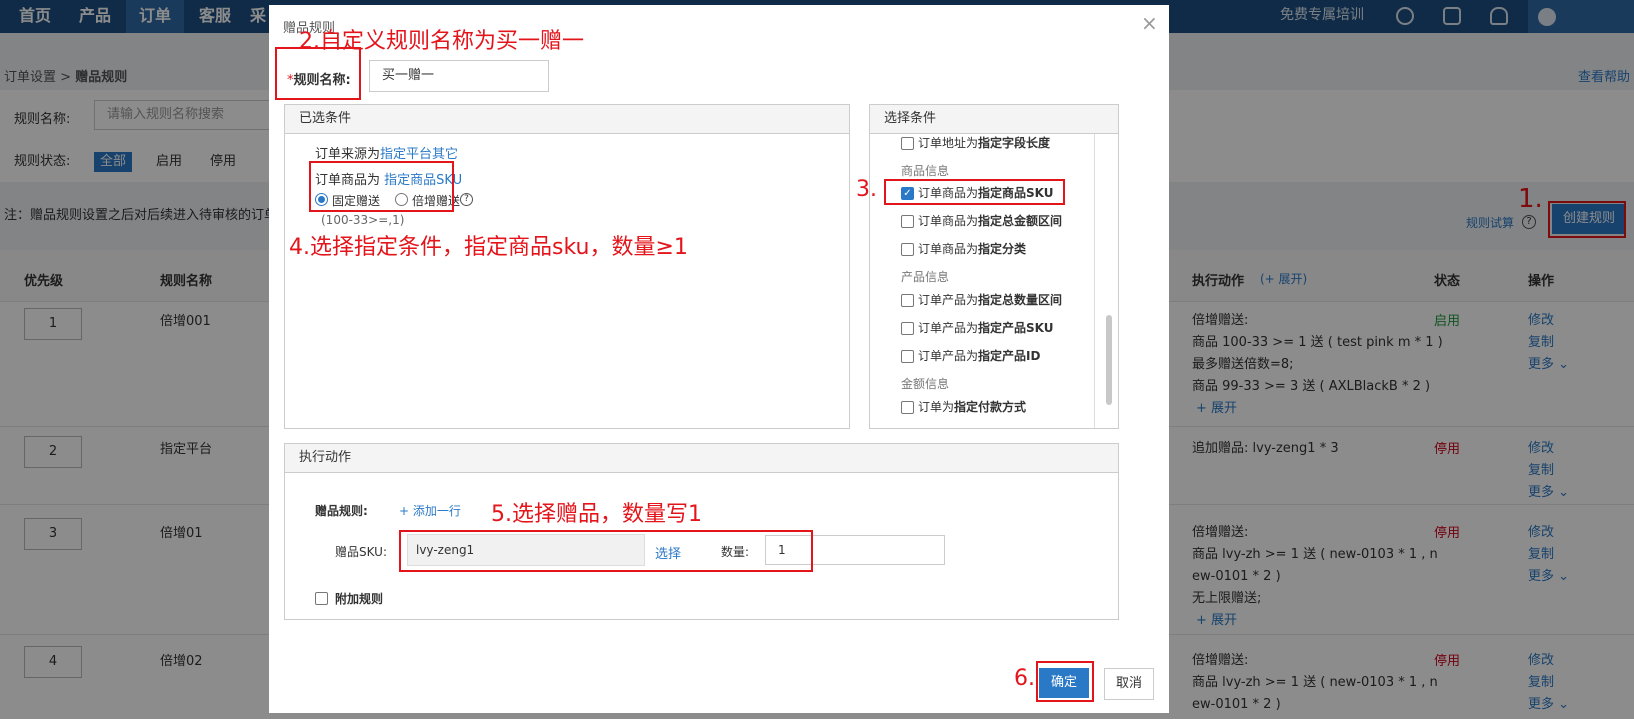 This screenshot has height=719, width=1634. Describe the element at coordinates (925, 171) in the screenshot. I see `section-goods-info: 商品信息` at that location.